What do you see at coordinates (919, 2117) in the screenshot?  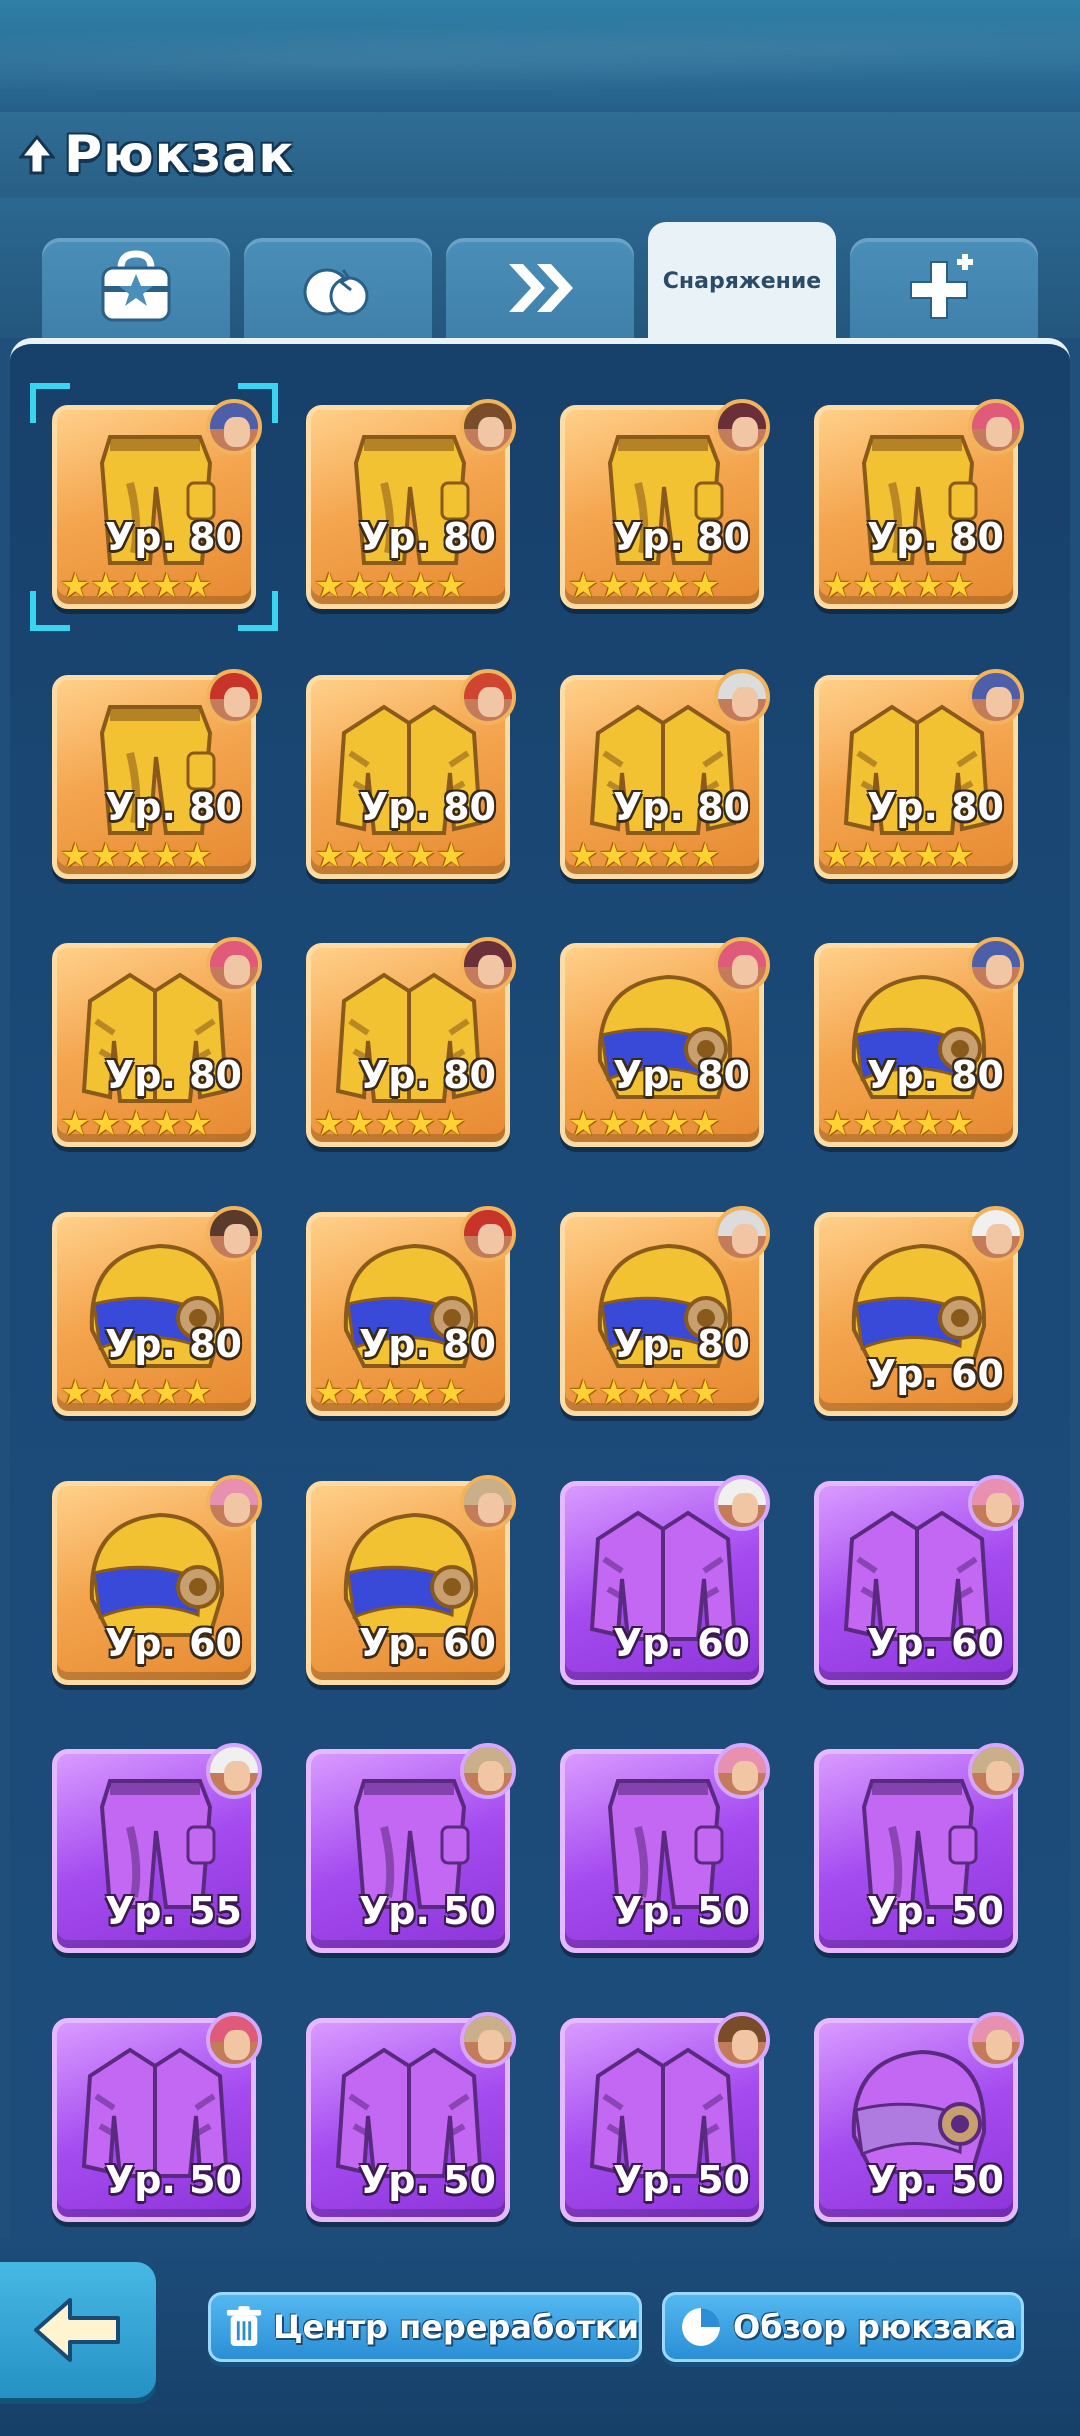 I see `inventory-item-helmet: Ур. 50` at bounding box center [919, 2117].